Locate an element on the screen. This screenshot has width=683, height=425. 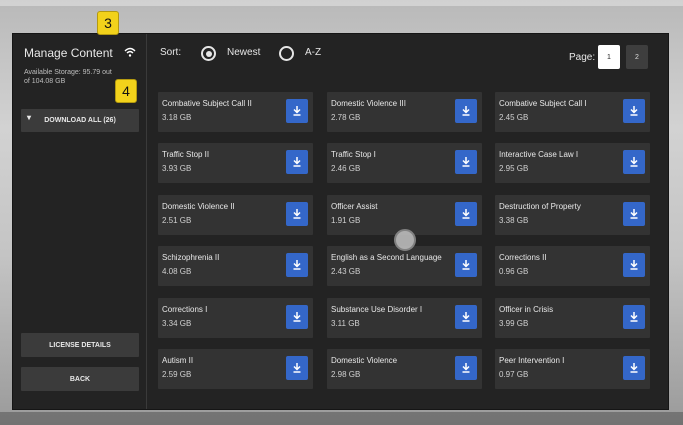
content-item: English as a Second Language 2.43 GB is located at coordinates (404, 266).